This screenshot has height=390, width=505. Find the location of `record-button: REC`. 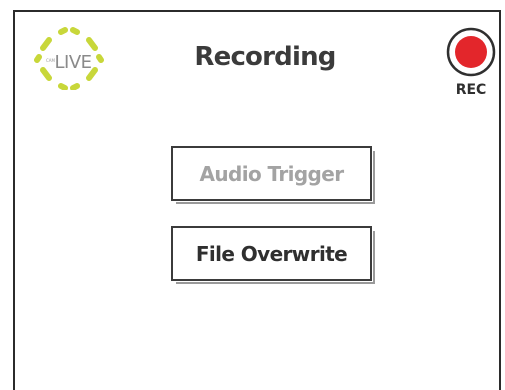

record-button: REC is located at coordinates (471, 66).